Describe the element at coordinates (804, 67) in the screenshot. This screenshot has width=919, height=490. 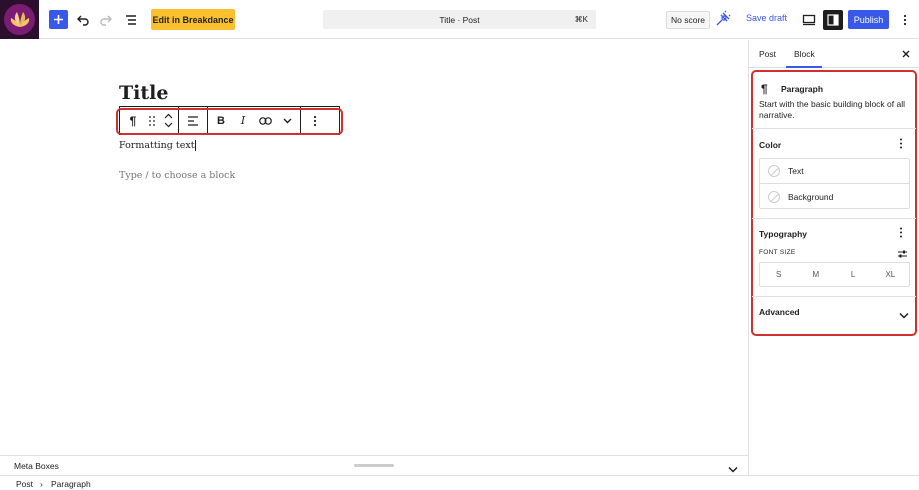
I see `active-tab-indicator` at that location.